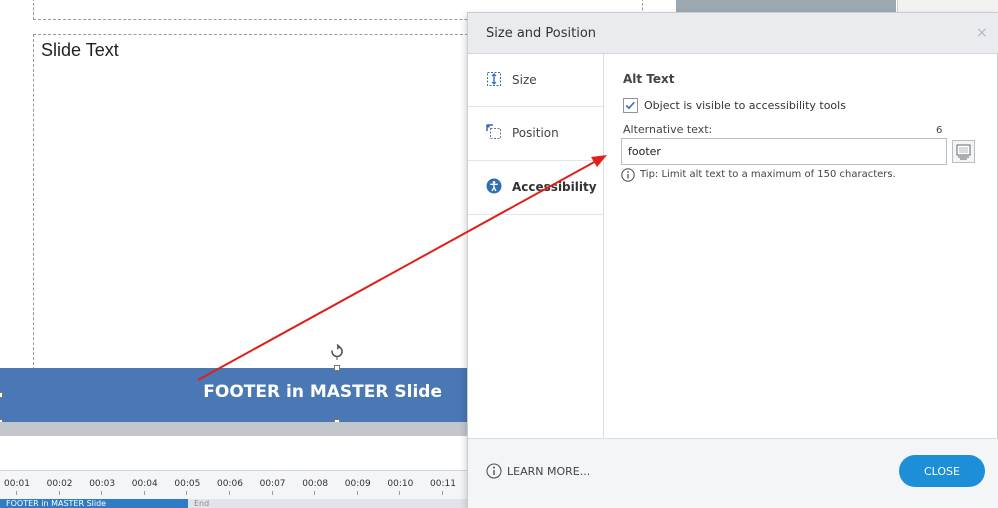 This screenshot has height=508, width=998. Describe the element at coordinates (939, 130) in the screenshot. I see `character-count: 6` at that location.